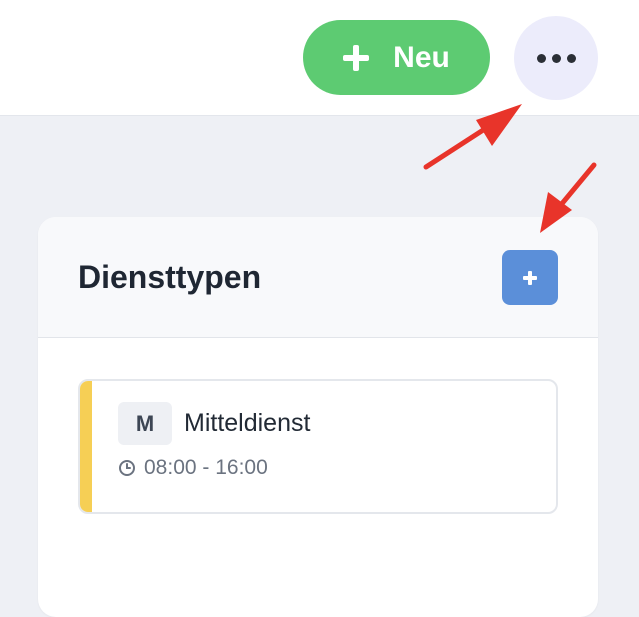 This screenshot has width=639, height=617. Describe the element at coordinates (170, 277) in the screenshot. I see `card-title: Diensttypen` at that location.